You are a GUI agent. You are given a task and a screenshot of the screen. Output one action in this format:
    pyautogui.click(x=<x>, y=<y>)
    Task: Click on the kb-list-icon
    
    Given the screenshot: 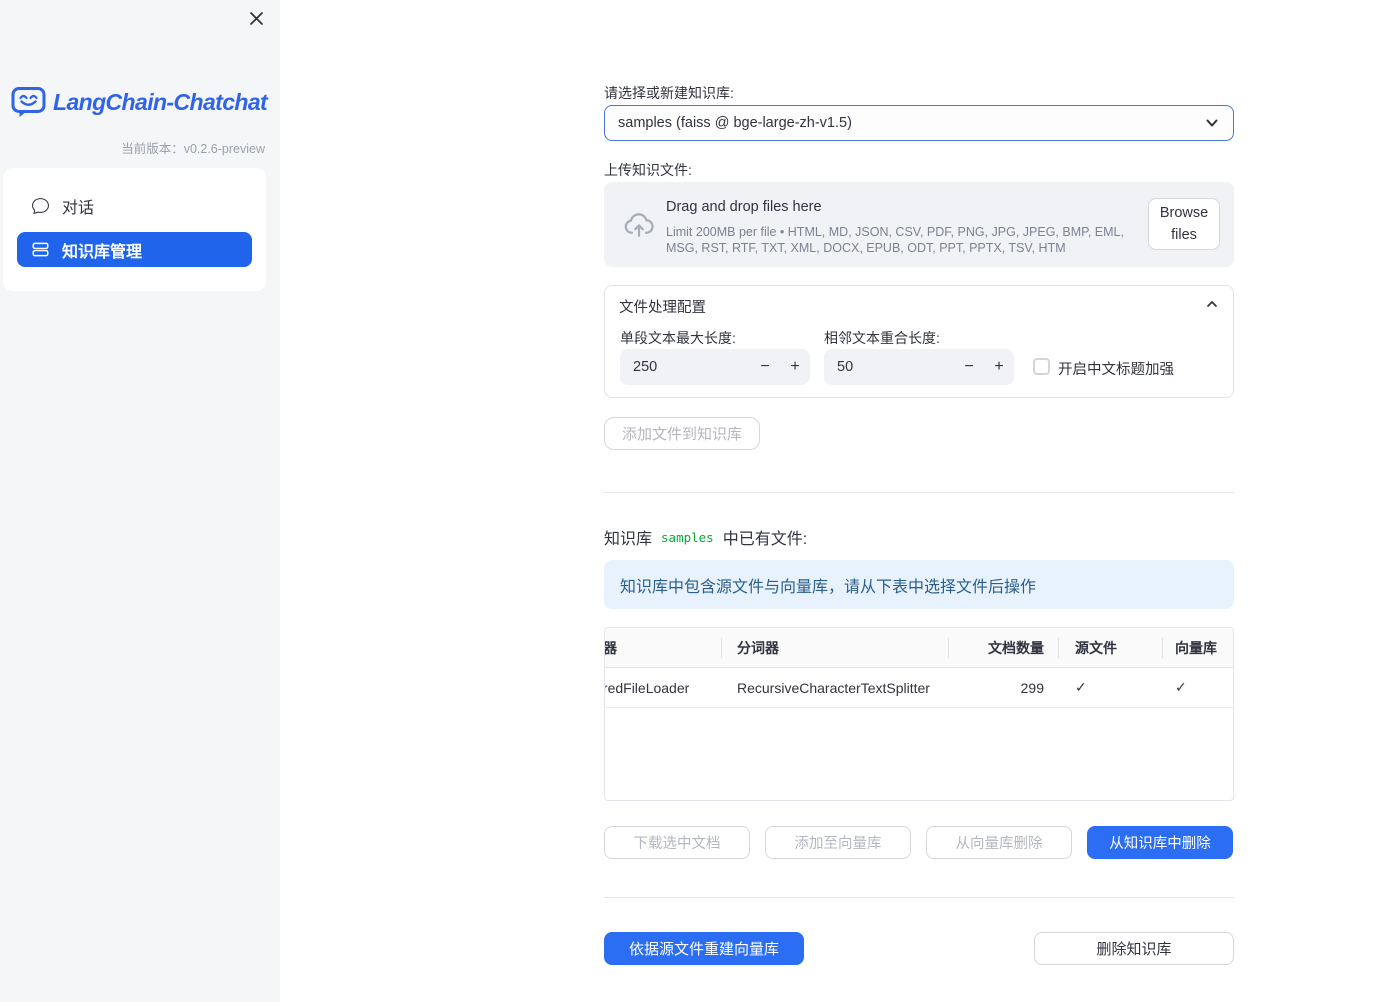 What is the action you would take?
    pyautogui.click(x=40, y=249)
    